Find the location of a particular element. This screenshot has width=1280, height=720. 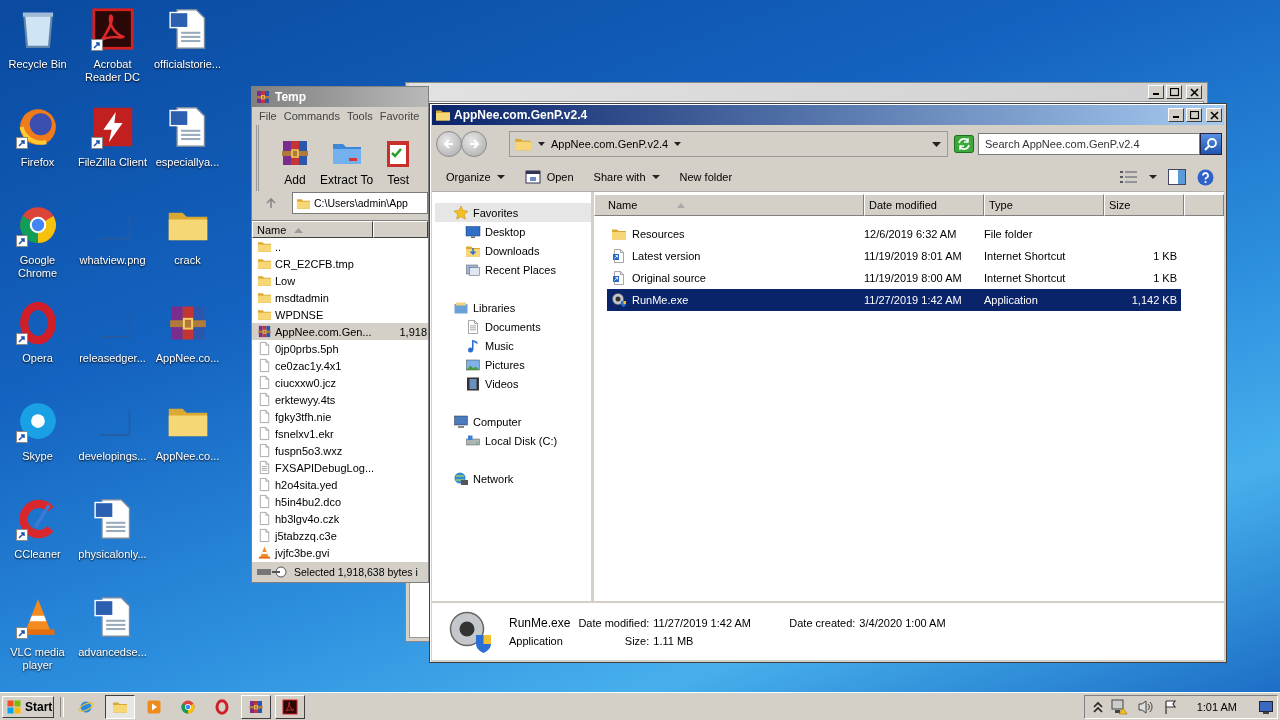

column-header: Size is located at coordinates (1144, 205).